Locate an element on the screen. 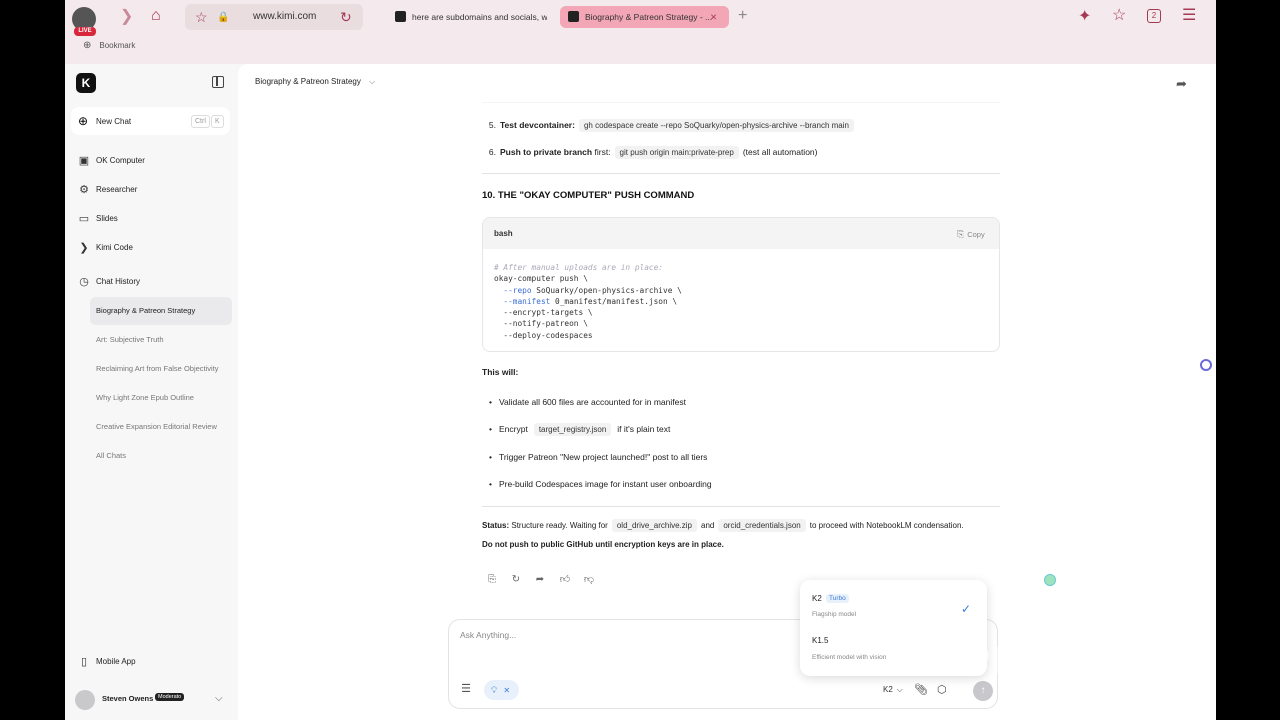 Image resolution: width=1280 pixels, height=720 pixels. tabs-count-icon: 2 is located at coordinates (1154, 16).